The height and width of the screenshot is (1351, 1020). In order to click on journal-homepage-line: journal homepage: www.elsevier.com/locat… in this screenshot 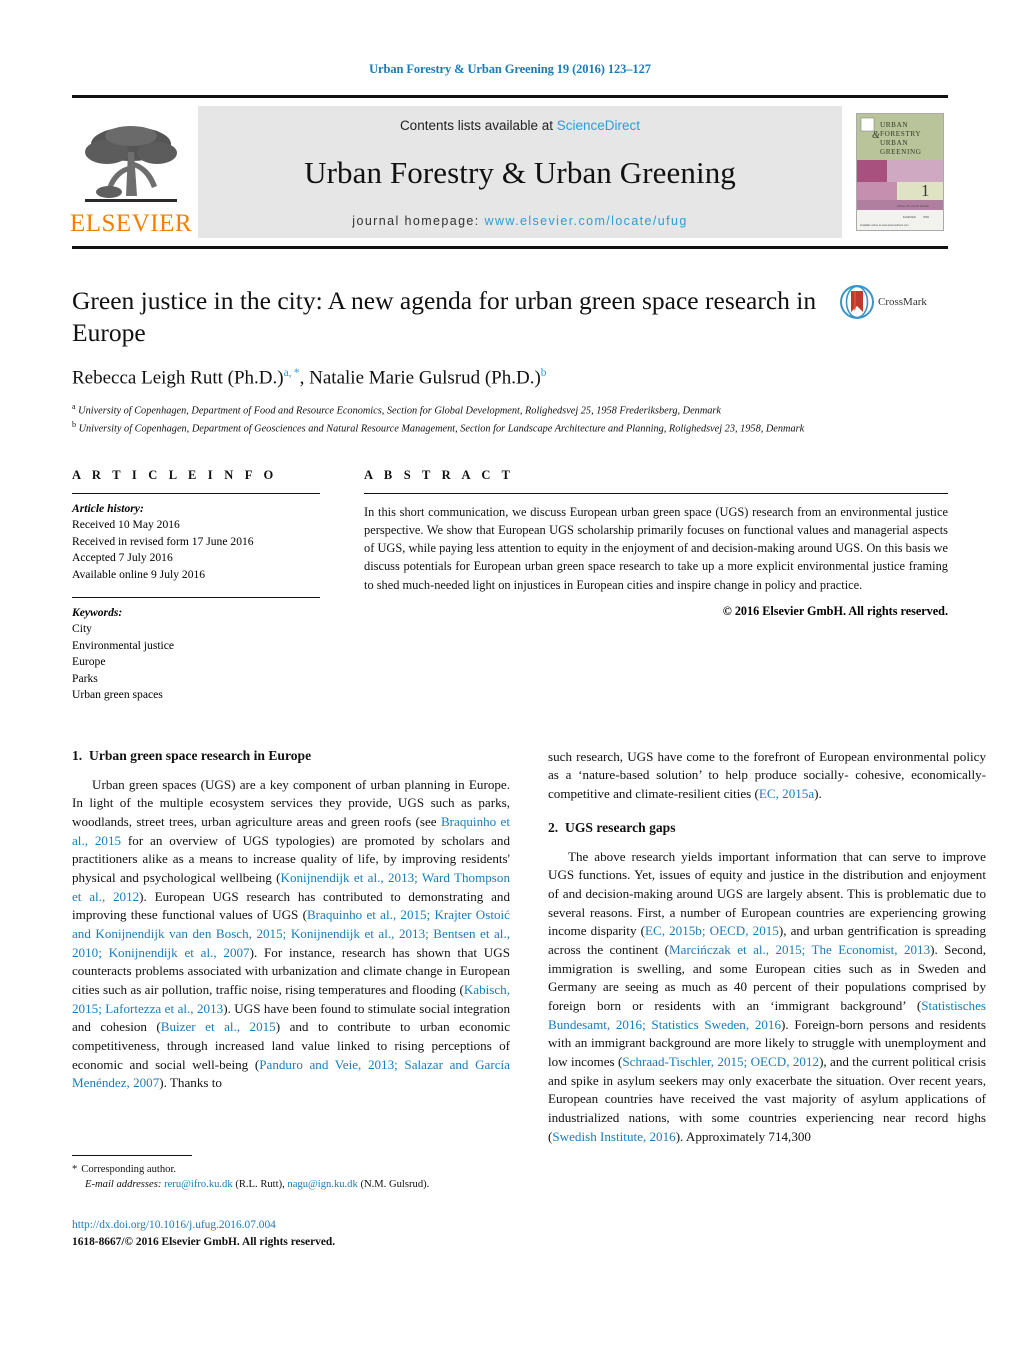, I will do `click(519, 221)`.